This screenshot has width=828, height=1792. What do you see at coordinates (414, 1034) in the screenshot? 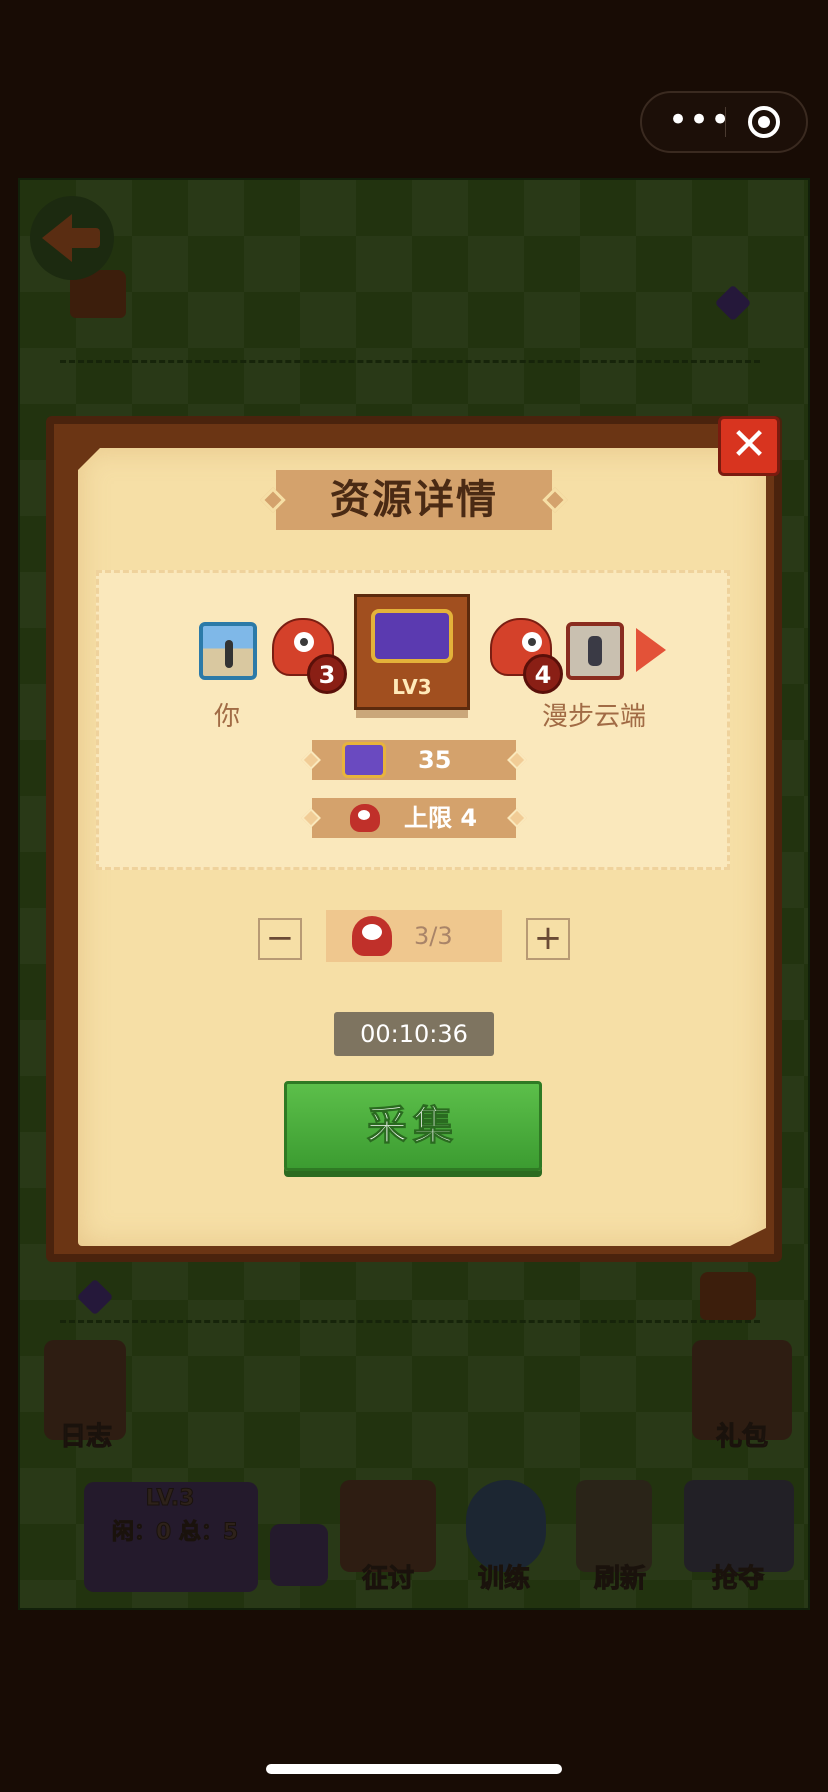
I see `countdown-timer: 00:10:36` at bounding box center [414, 1034].